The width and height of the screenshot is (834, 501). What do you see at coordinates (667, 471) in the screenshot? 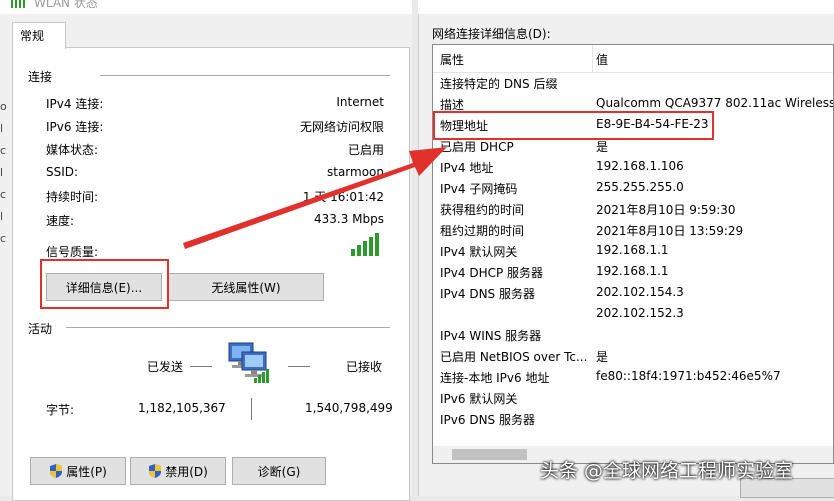
I see `watermark: 头条 @全球网络工程师实验室` at bounding box center [667, 471].